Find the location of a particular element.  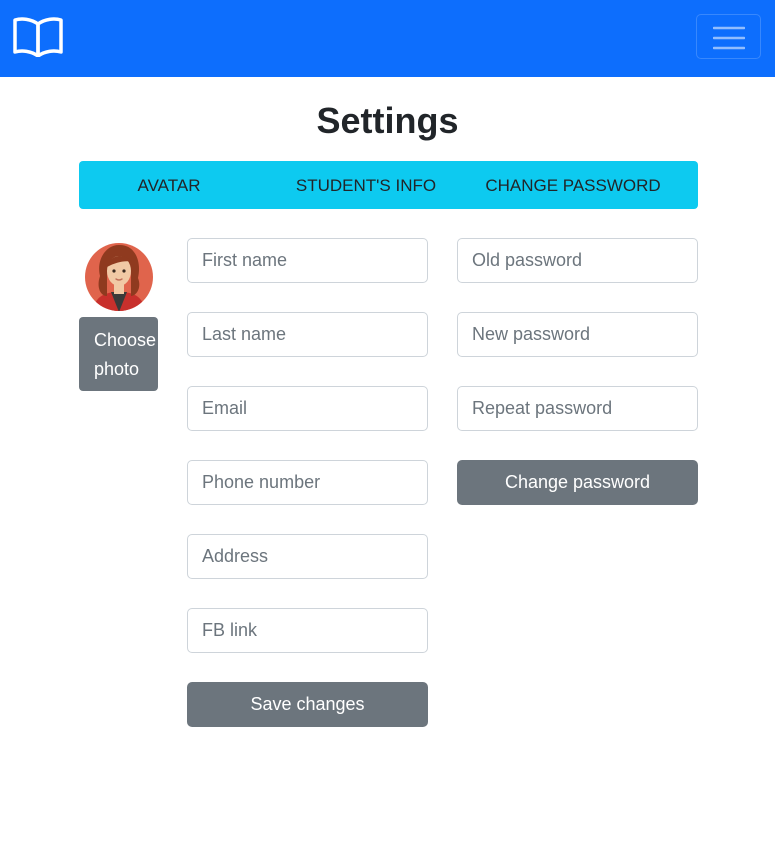

tab-change-password: CHANGE PASSWORD is located at coordinates (573, 185).